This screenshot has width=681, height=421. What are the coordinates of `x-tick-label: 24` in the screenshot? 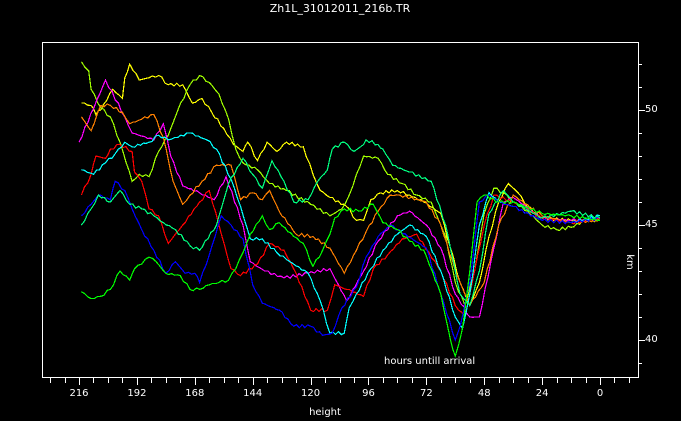 It's located at (542, 393).